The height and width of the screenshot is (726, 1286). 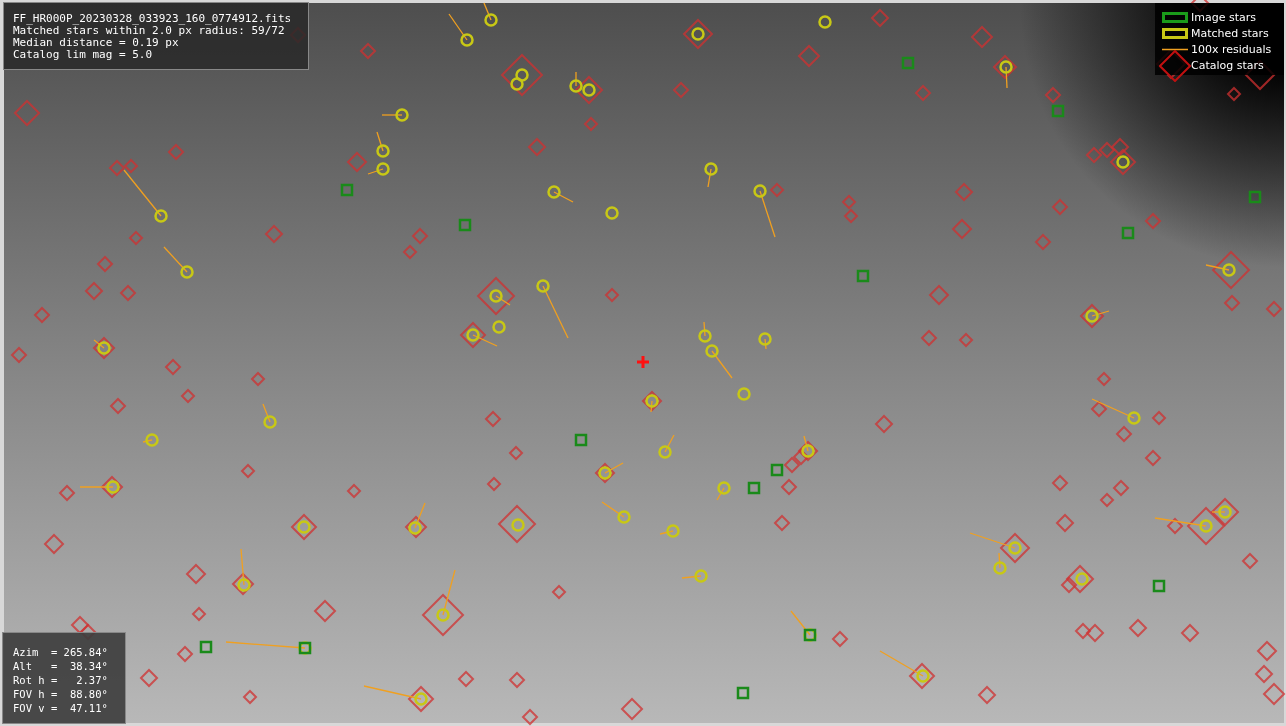 I want to click on info-text: Matched stars within 2.0 px radius: 59/72, so click(x=149, y=31).